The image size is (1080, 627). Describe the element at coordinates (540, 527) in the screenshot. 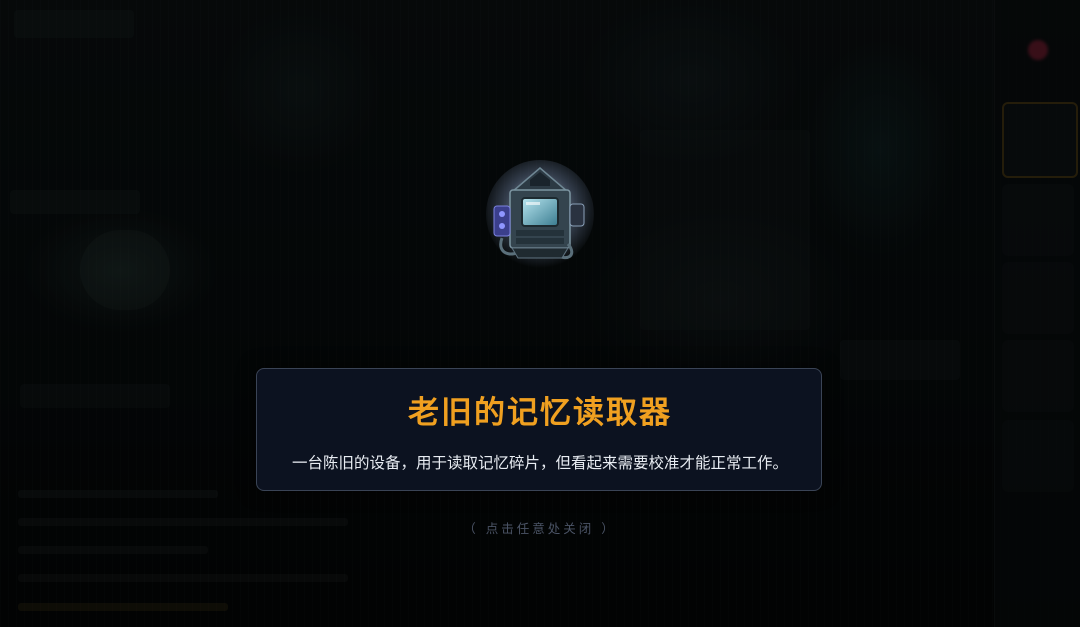

I see `close-hint: （ 点击任意处关闭 ）` at that location.